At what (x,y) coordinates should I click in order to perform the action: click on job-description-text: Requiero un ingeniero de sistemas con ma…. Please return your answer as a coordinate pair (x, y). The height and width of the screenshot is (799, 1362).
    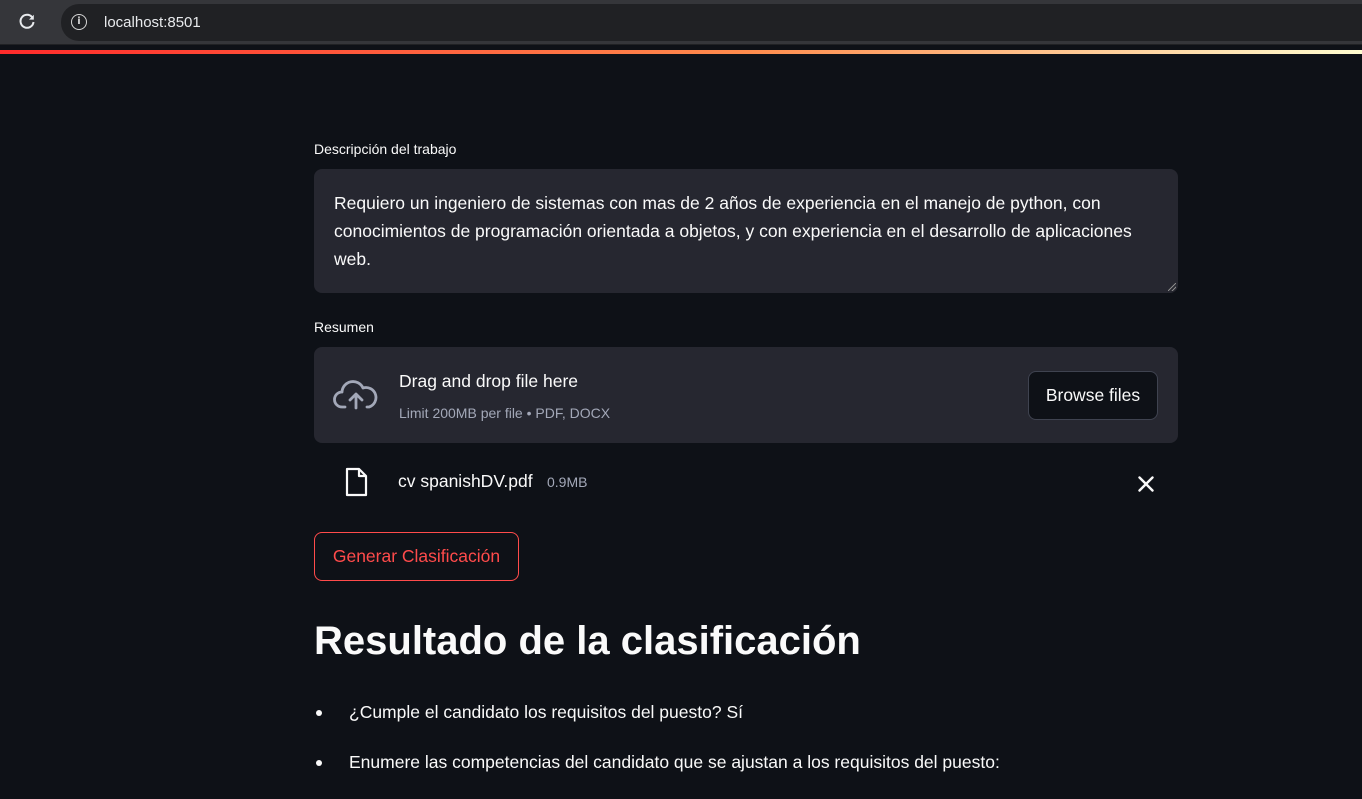
    Looking at the image, I should click on (733, 231).